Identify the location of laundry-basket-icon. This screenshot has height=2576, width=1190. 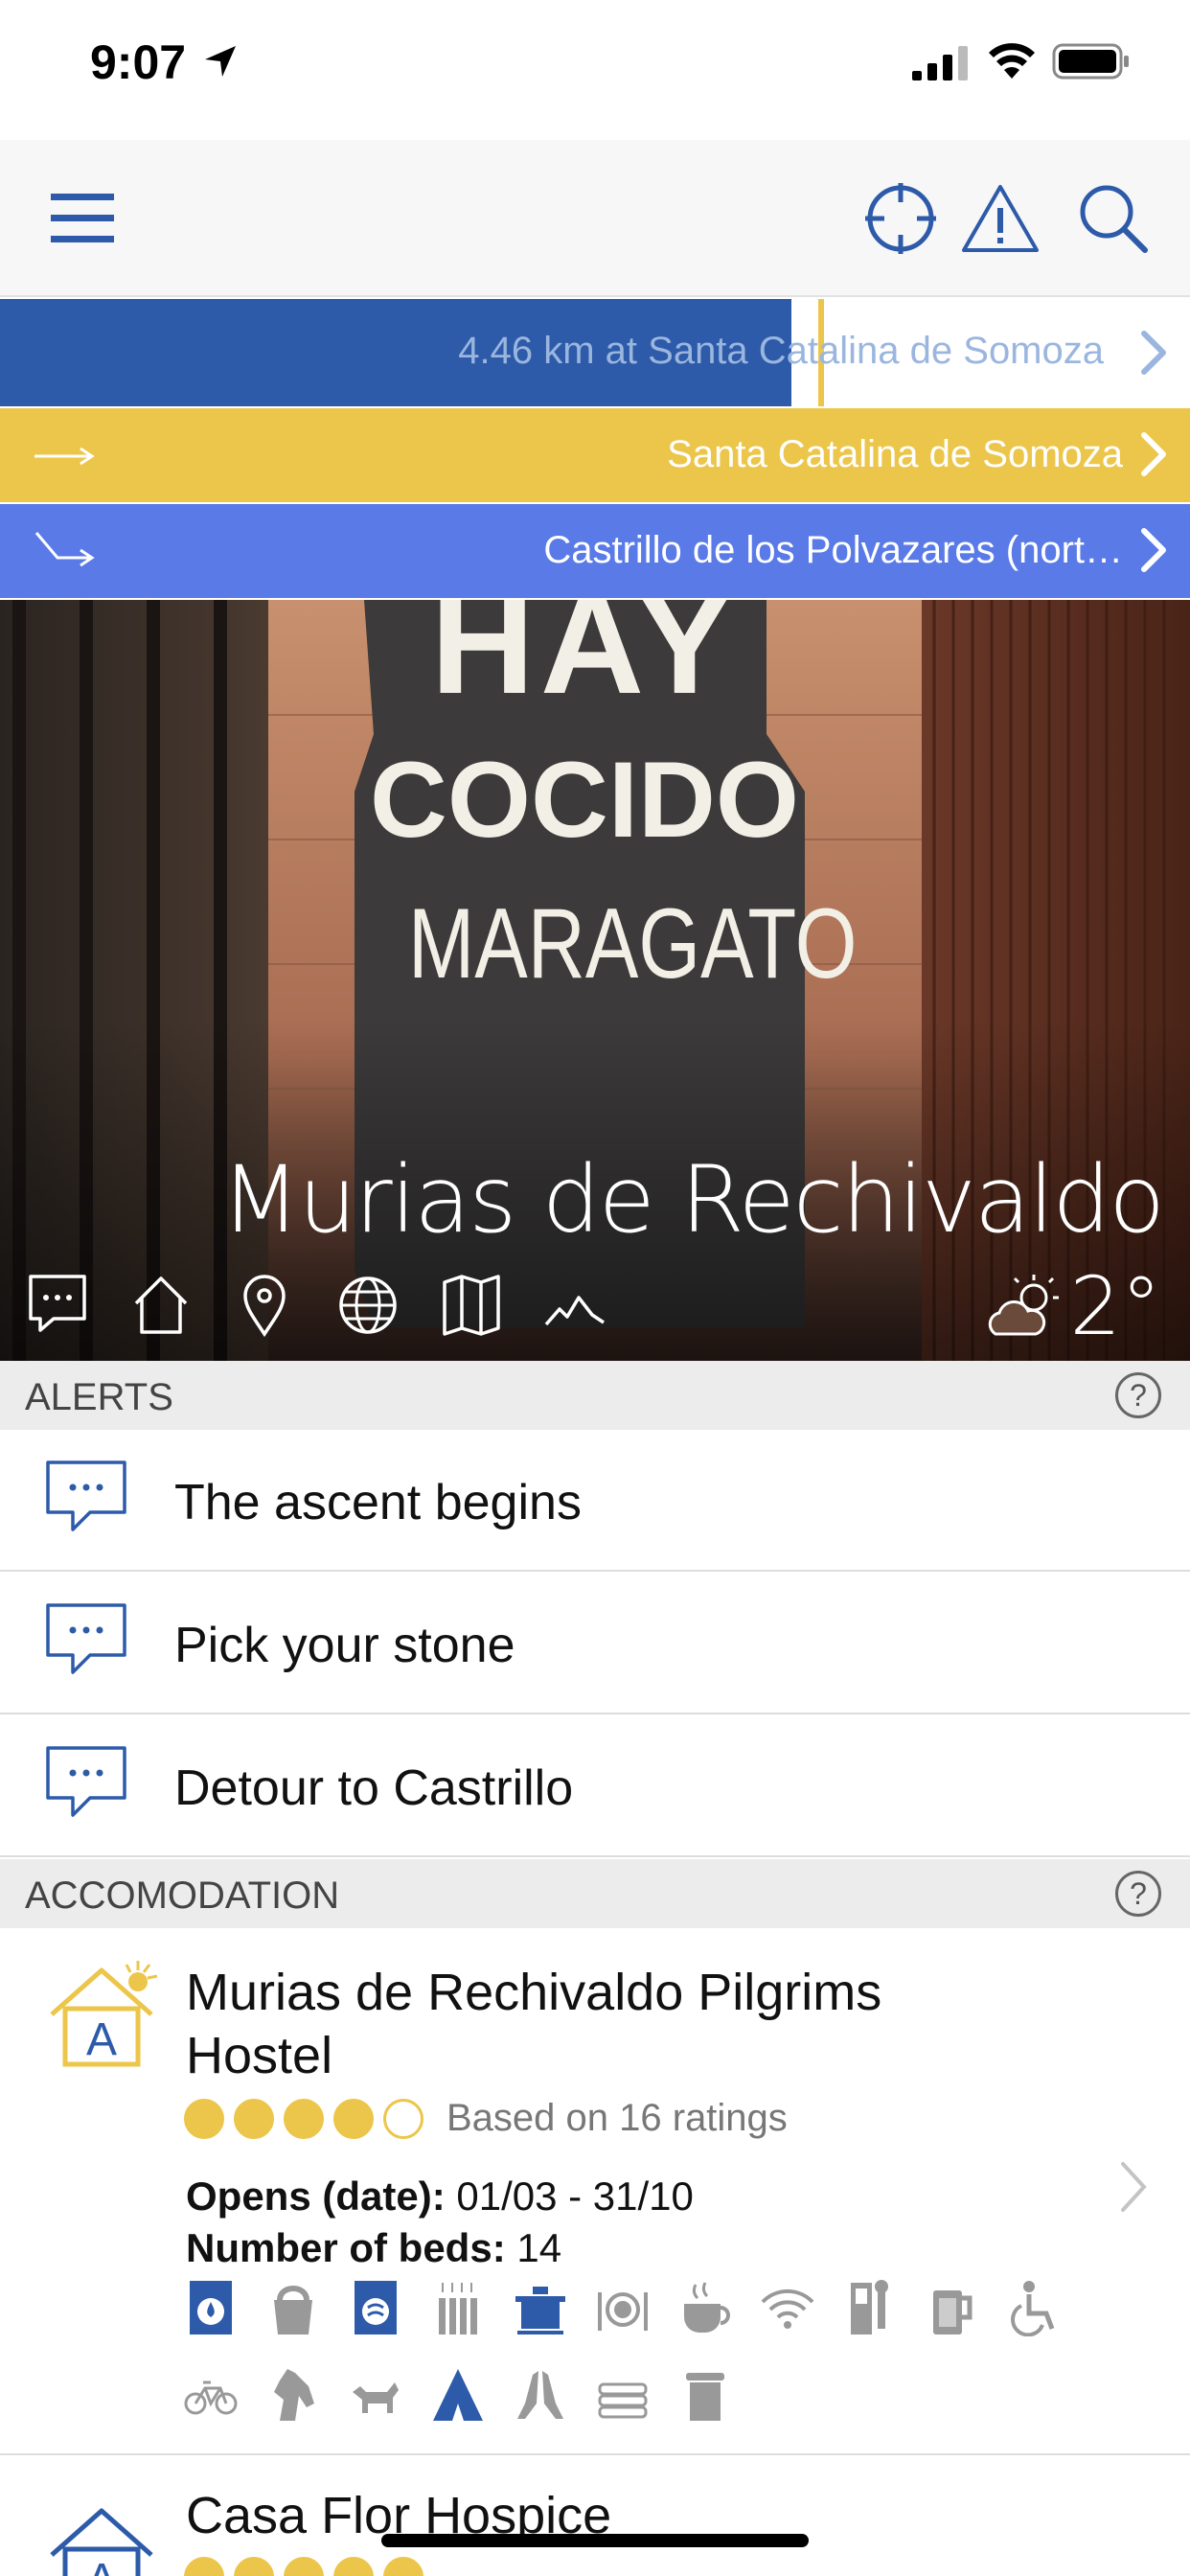
(293, 2310).